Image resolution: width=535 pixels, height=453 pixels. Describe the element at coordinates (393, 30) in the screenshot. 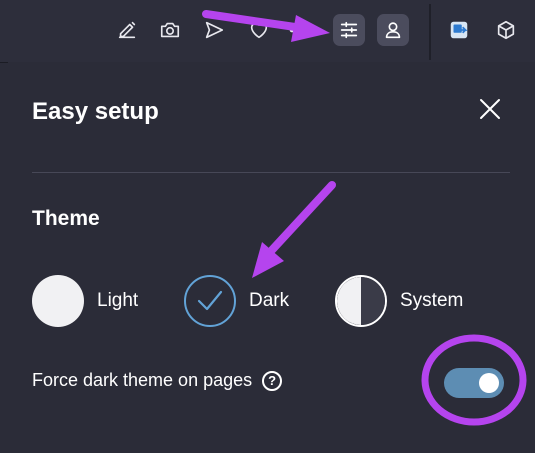

I see `profile-icon` at that location.